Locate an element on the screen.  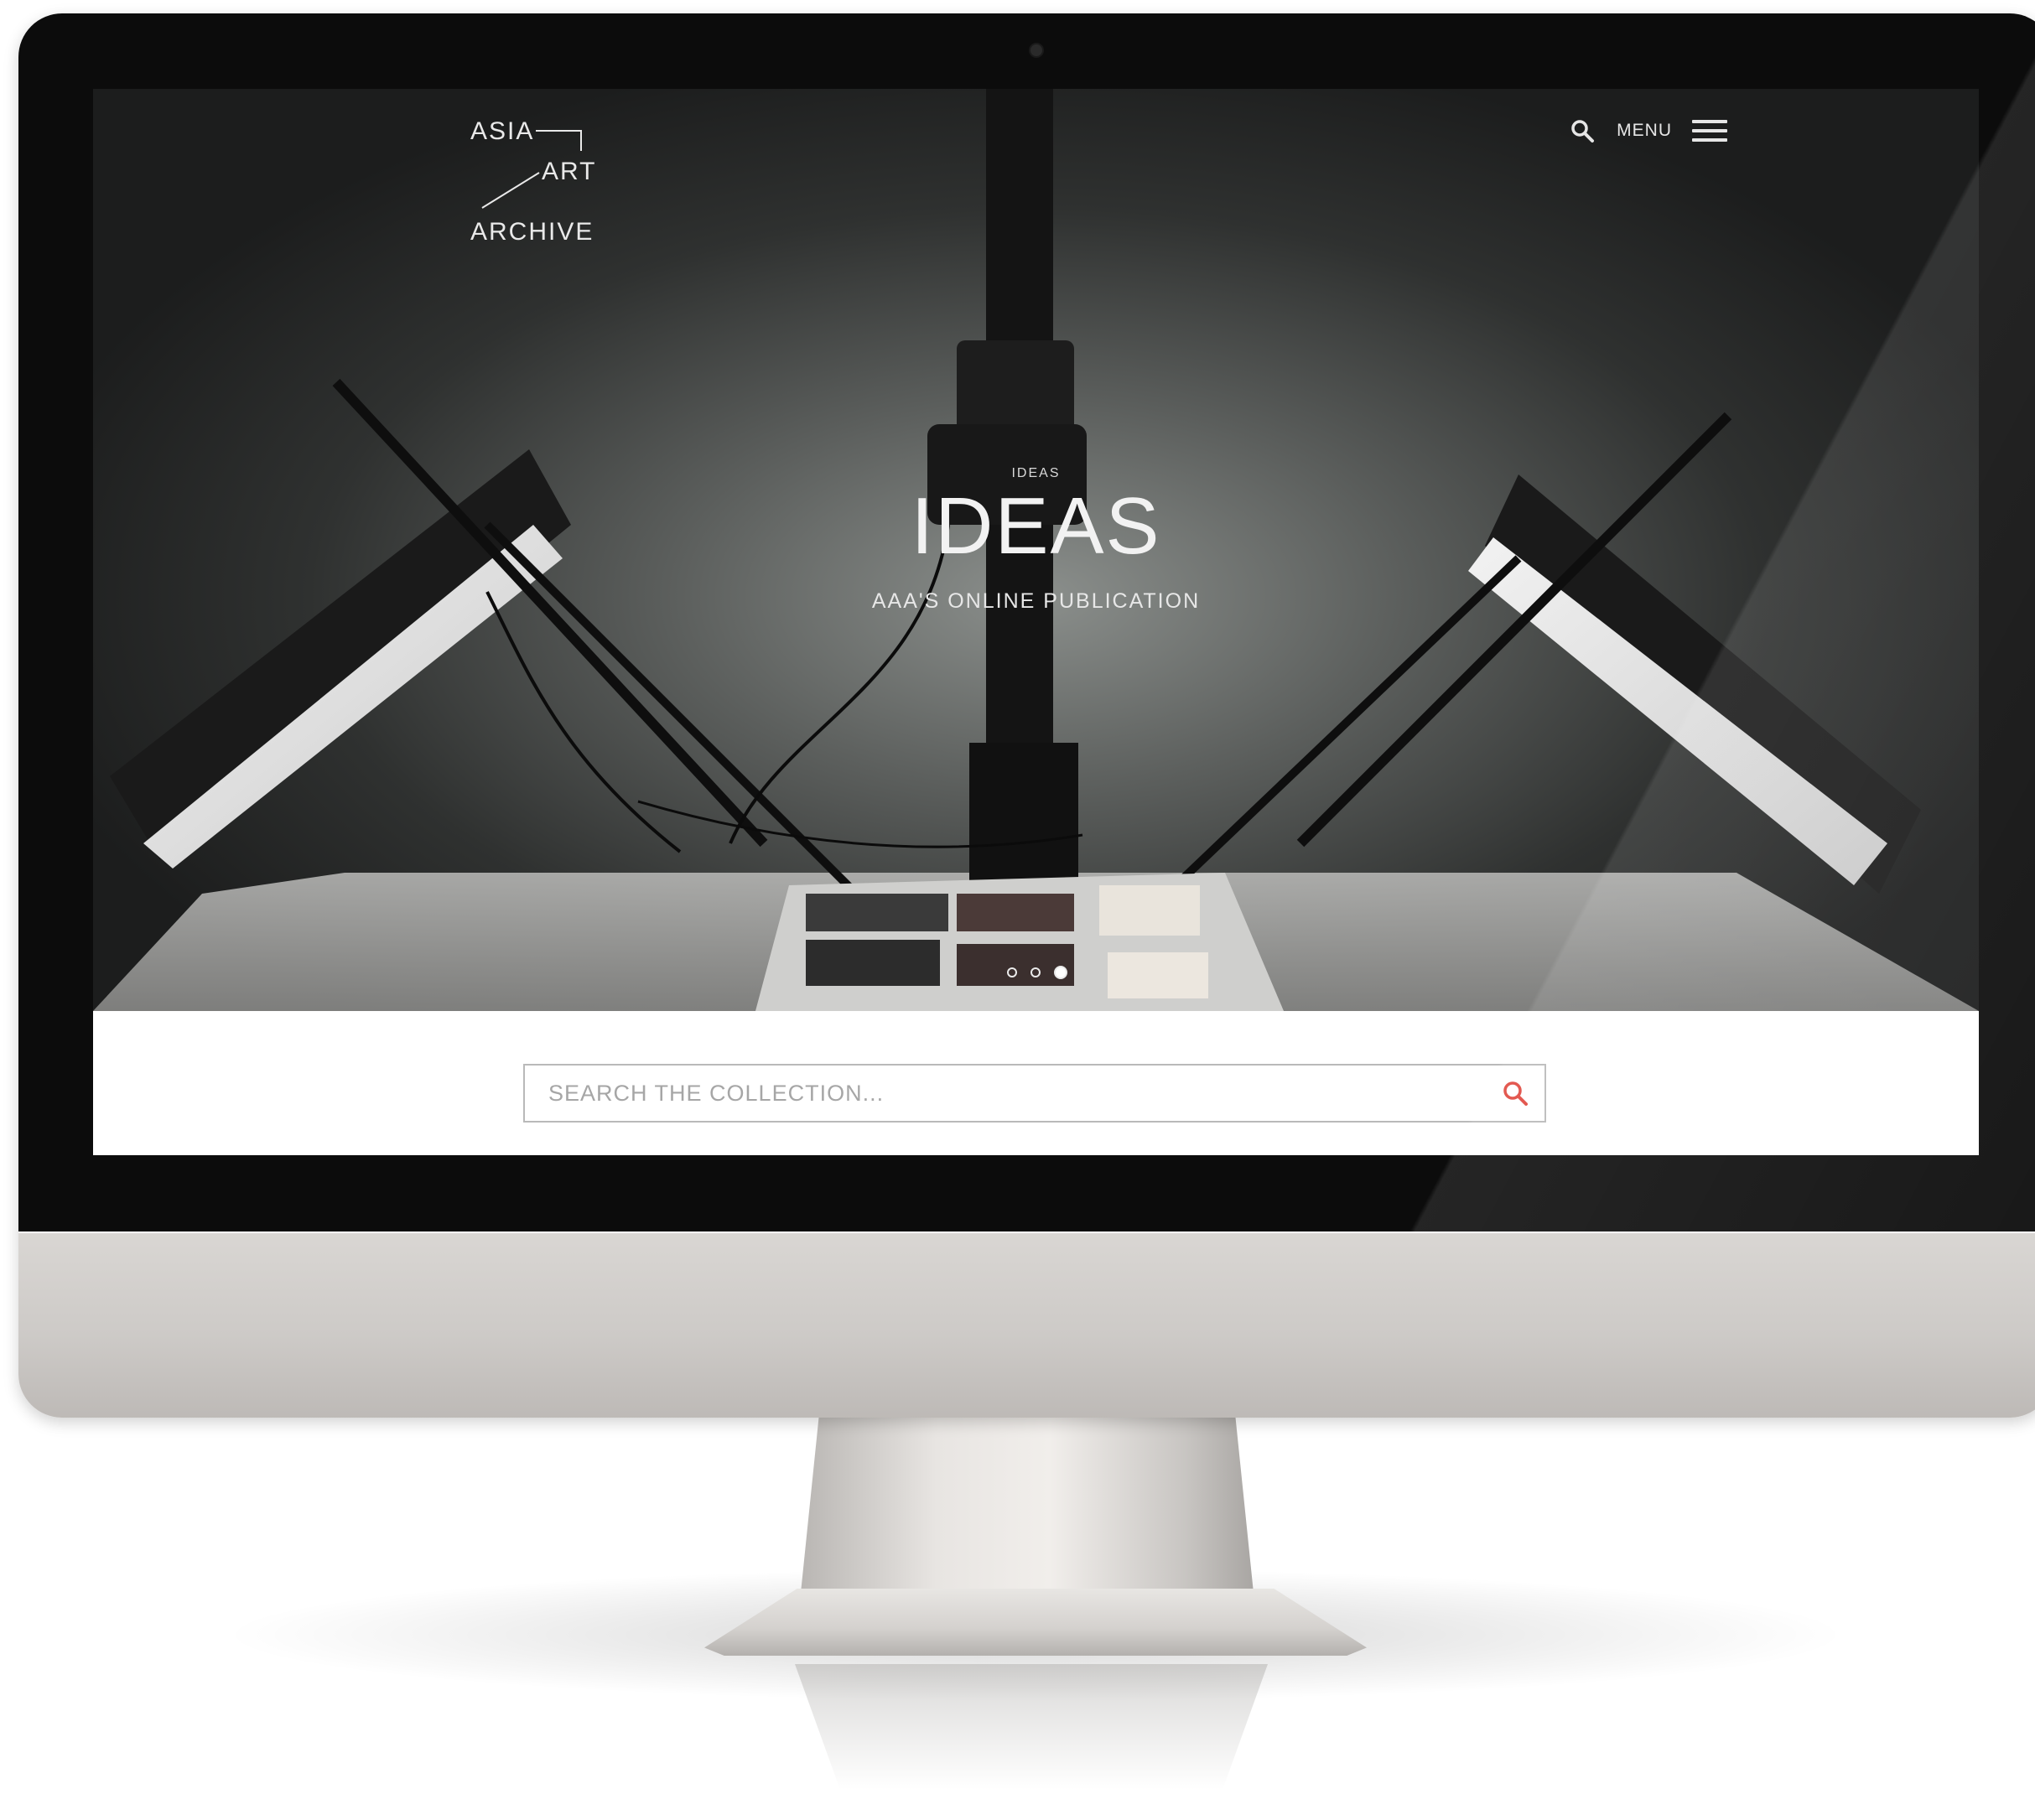
logo-line-asia: ASIA is located at coordinates (502, 131).